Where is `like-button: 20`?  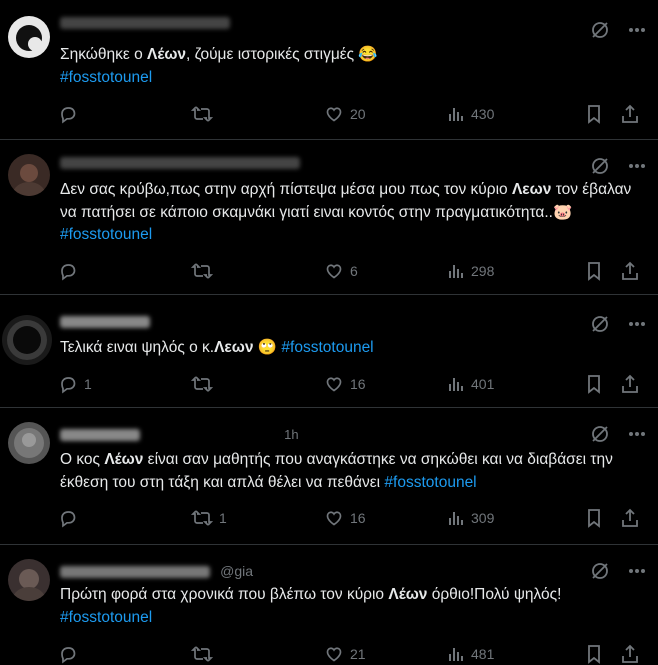
like-button: 20 is located at coordinates (385, 114).